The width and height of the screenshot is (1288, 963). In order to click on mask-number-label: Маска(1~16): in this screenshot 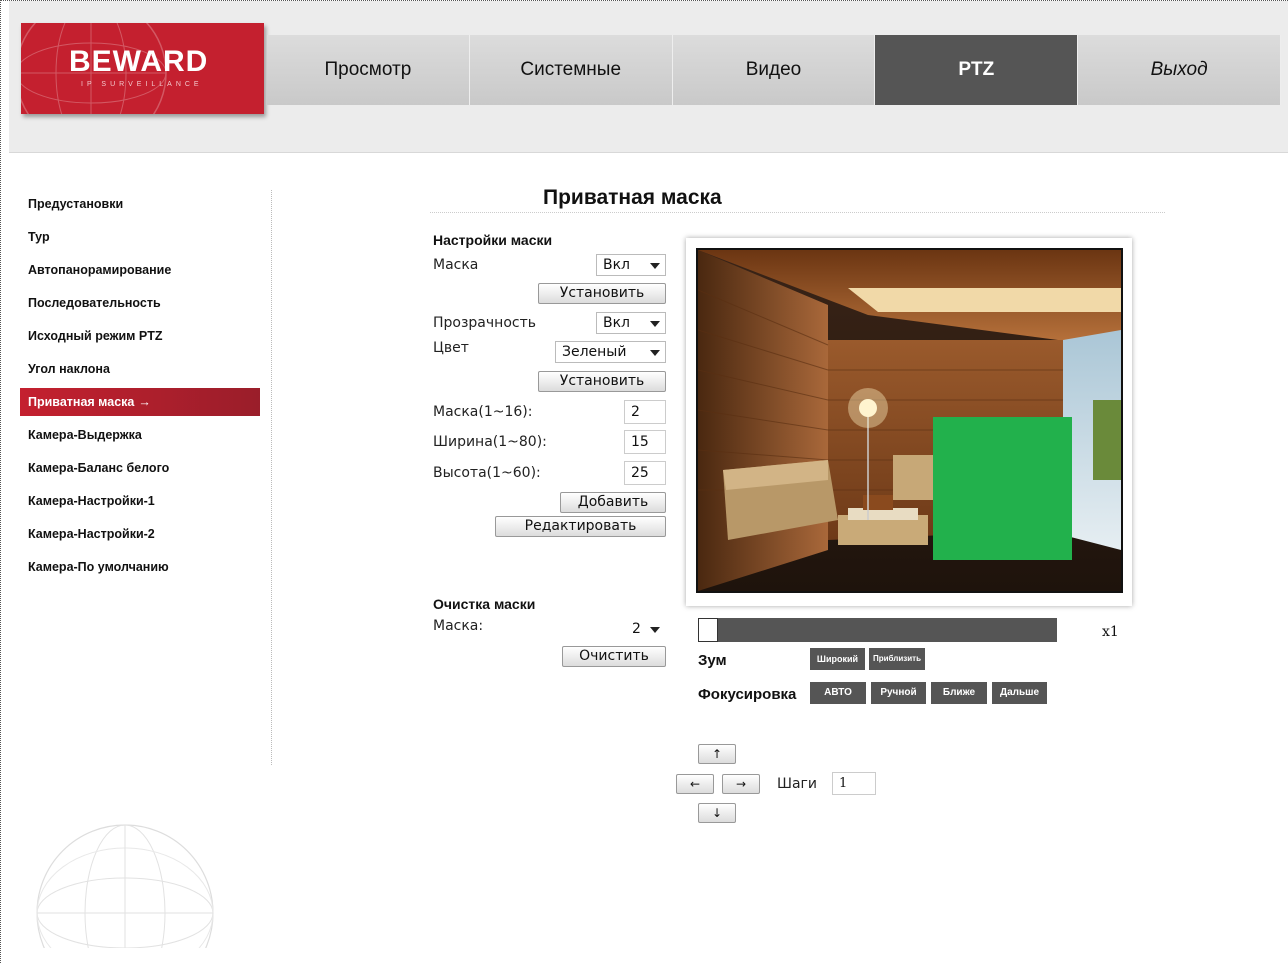, I will do `click(483, 412)`.